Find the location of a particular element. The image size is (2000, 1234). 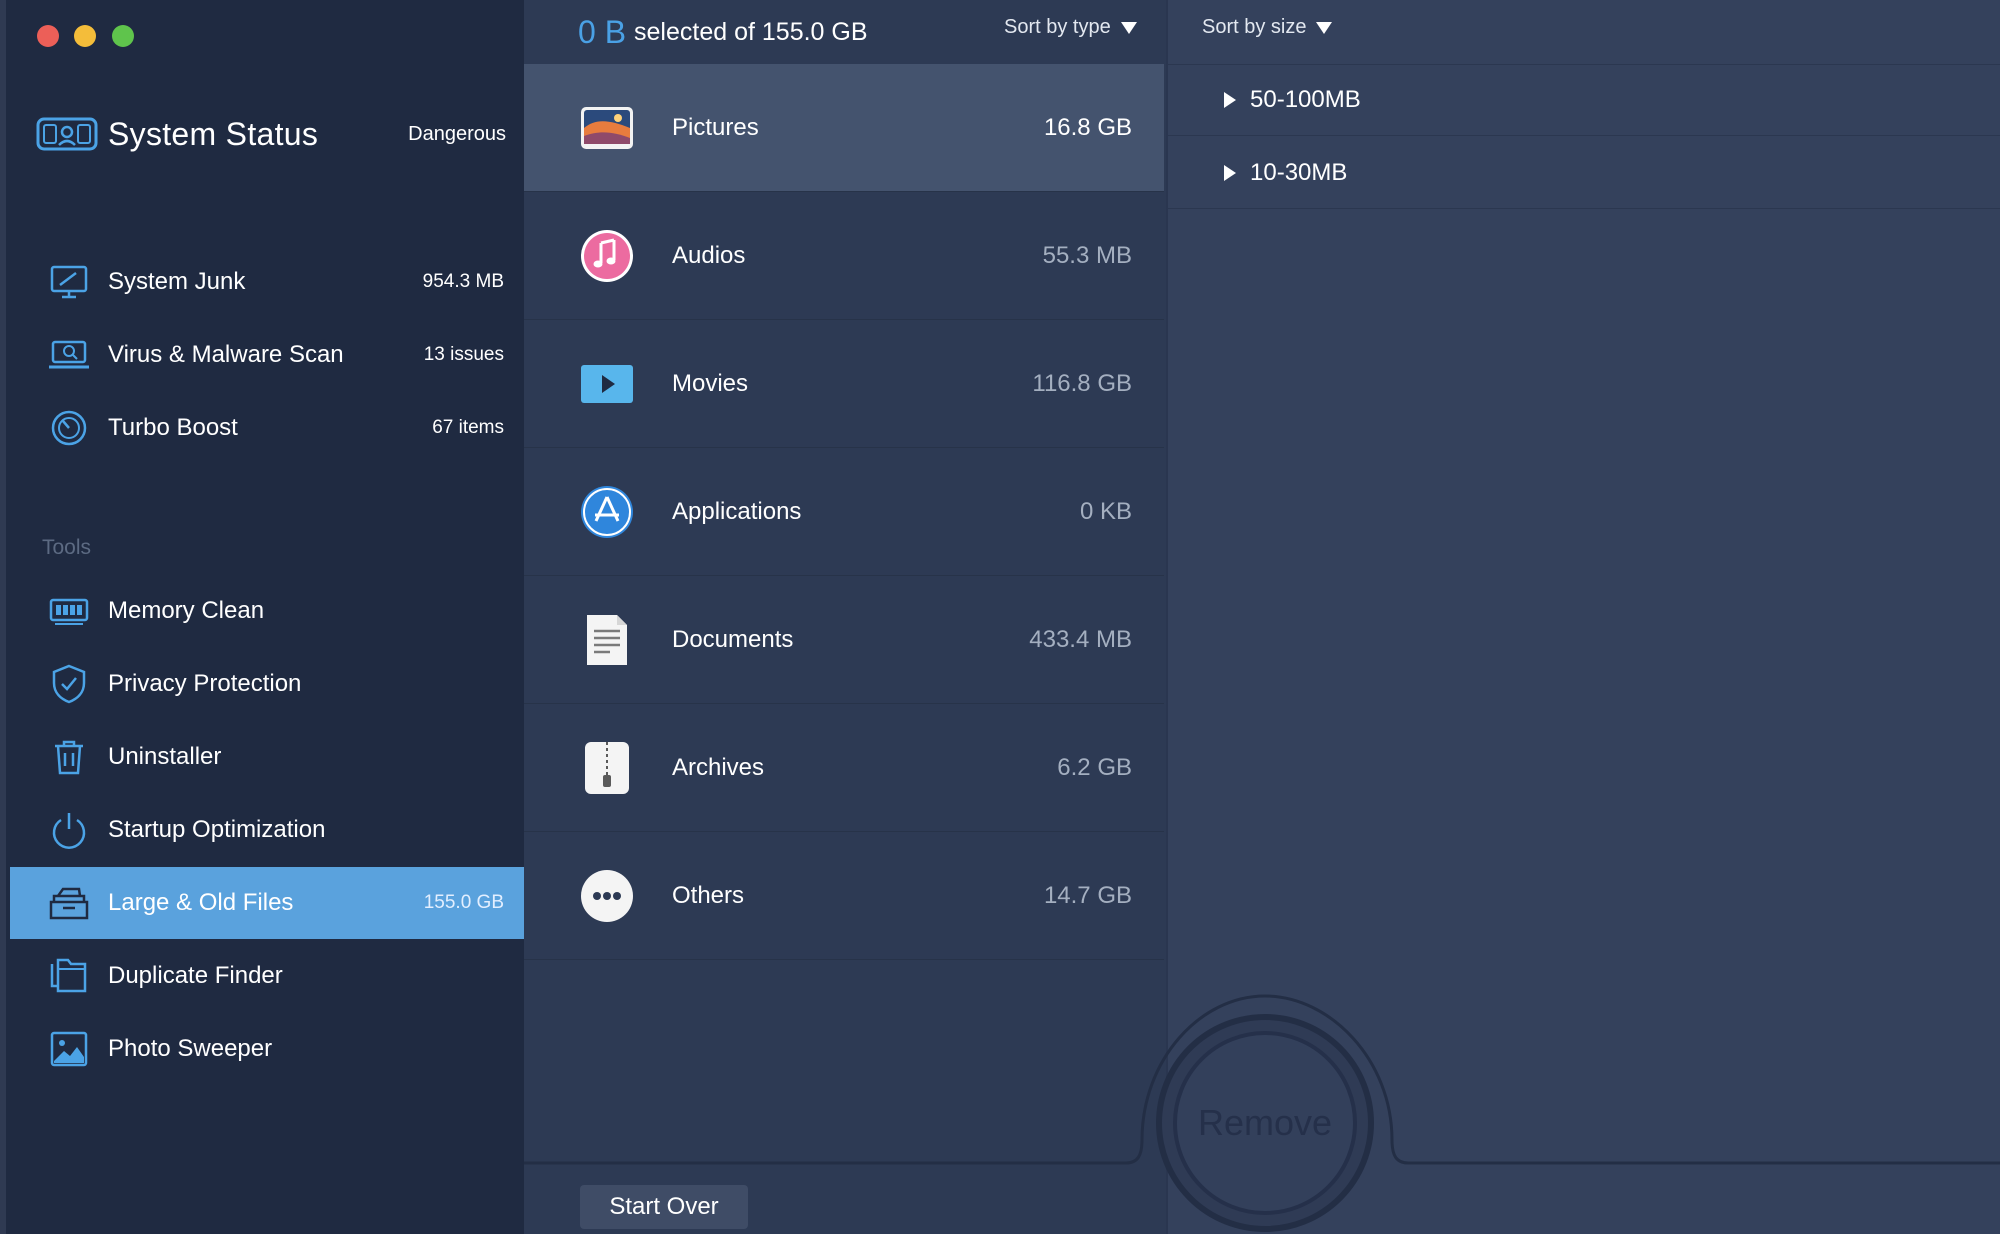

category-label: Audios is located at coordinates (709, 255).